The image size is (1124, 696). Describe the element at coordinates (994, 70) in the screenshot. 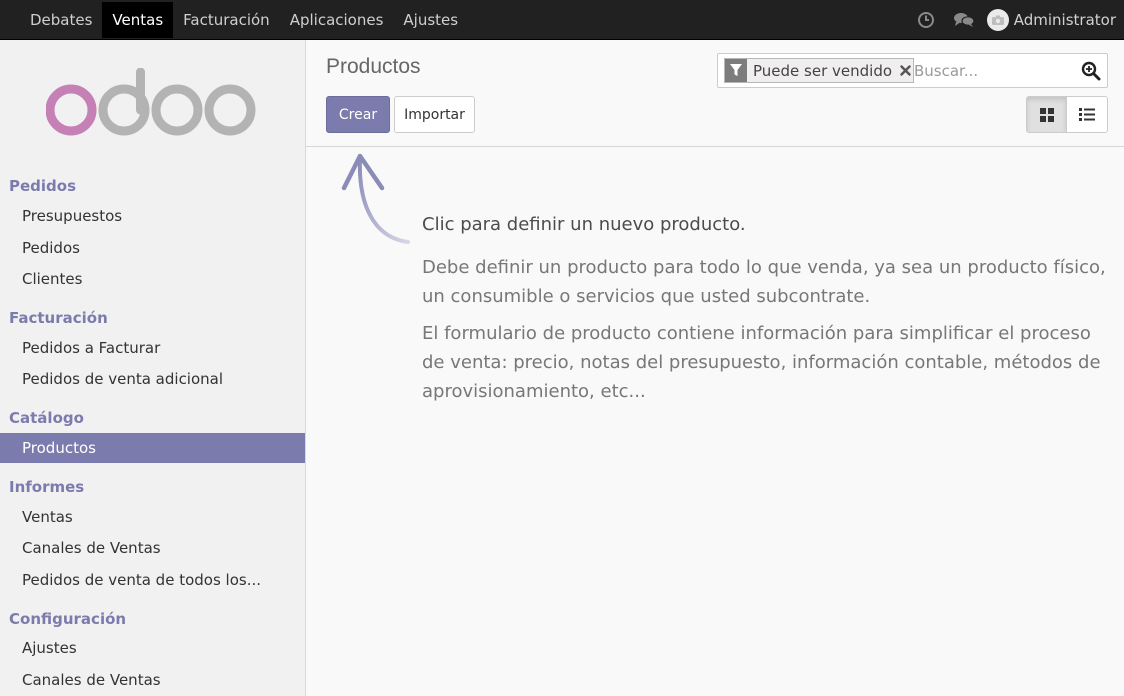

I see `search-input` at that location.